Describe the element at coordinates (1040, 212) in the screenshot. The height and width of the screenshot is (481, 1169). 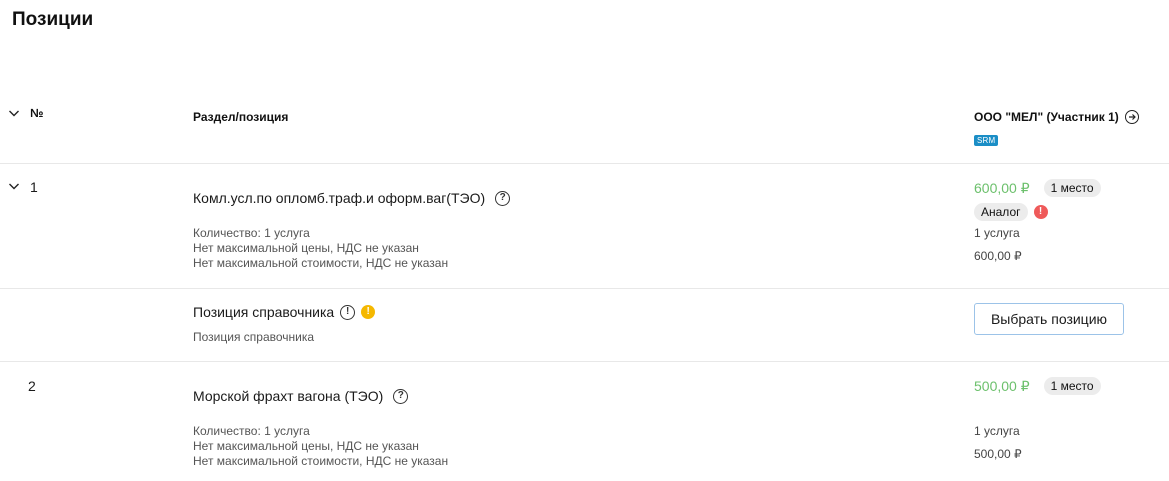
I see `error-icon: !` at that location.